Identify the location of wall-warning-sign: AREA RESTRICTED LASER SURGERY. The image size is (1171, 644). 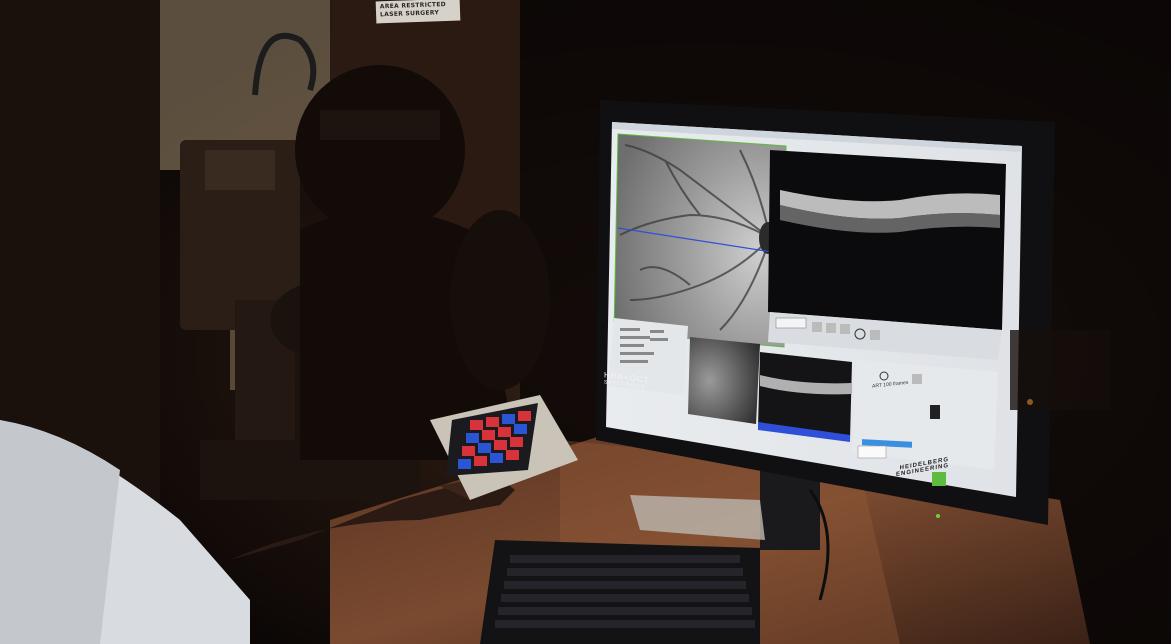
(418, 12).